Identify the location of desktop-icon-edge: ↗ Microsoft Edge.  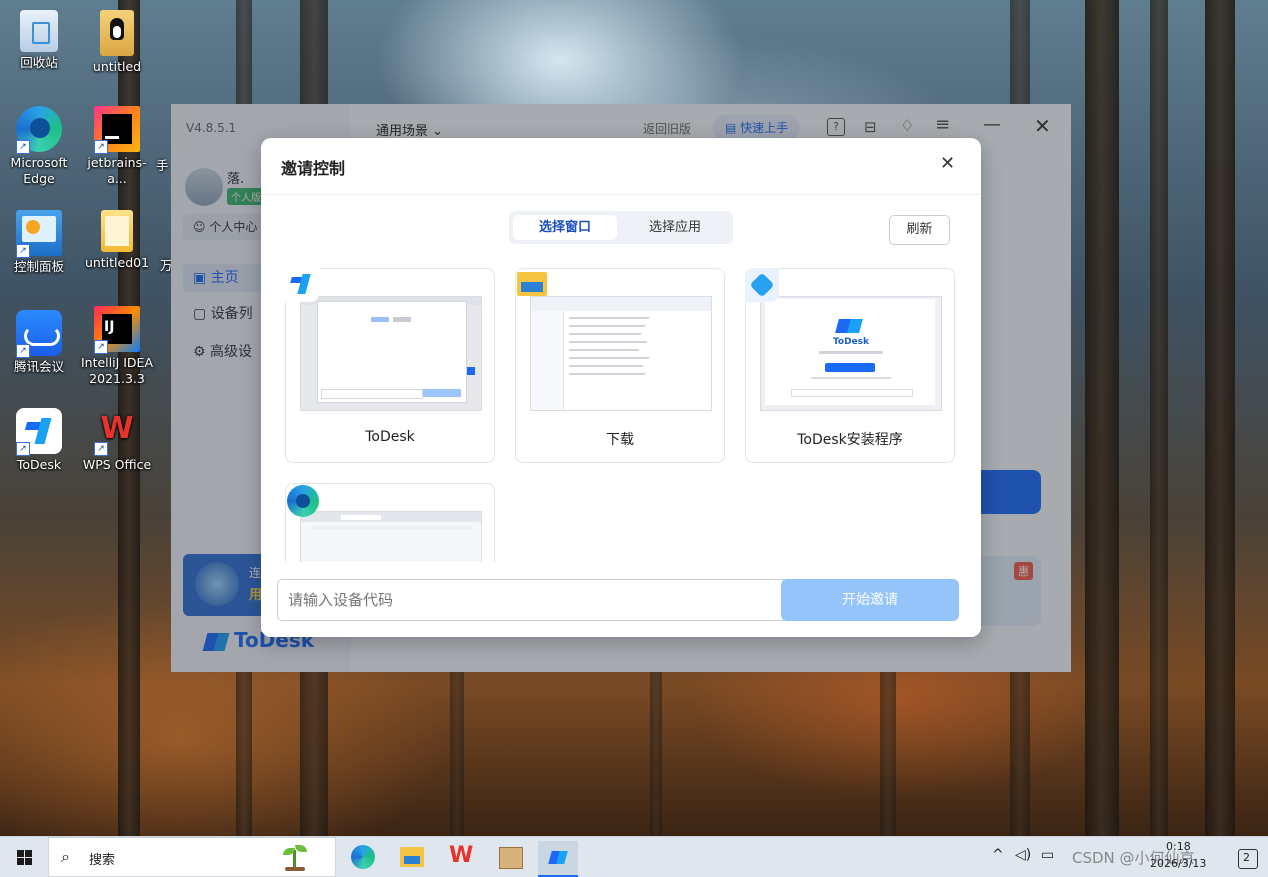
(39, 146).